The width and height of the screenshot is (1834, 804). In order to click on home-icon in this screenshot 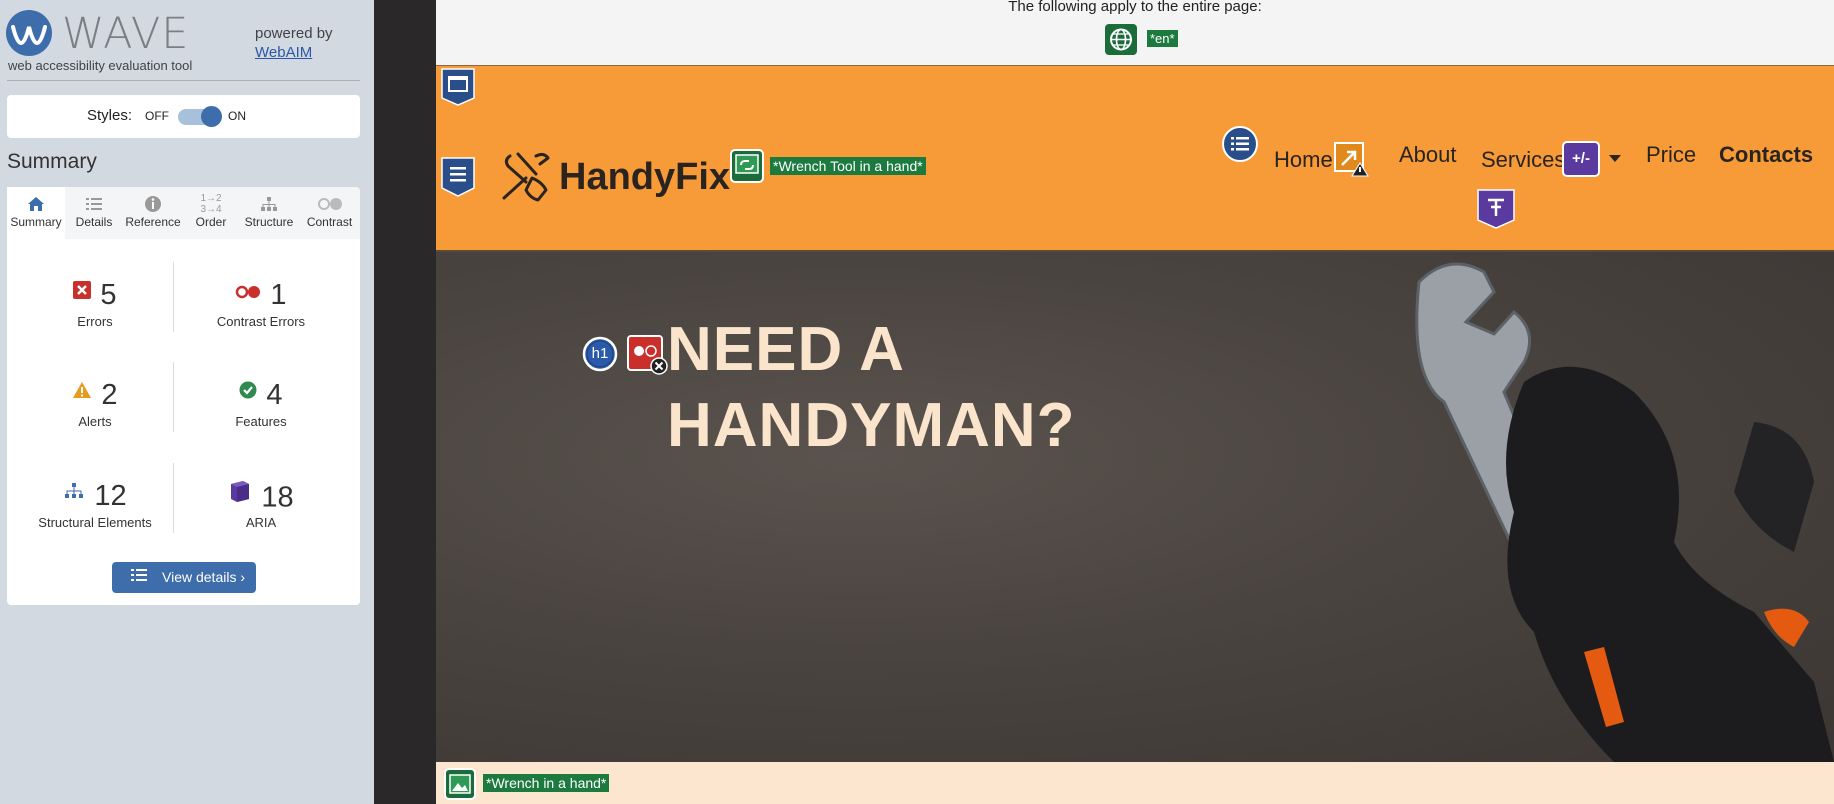, I will do `click(36, 203)`.